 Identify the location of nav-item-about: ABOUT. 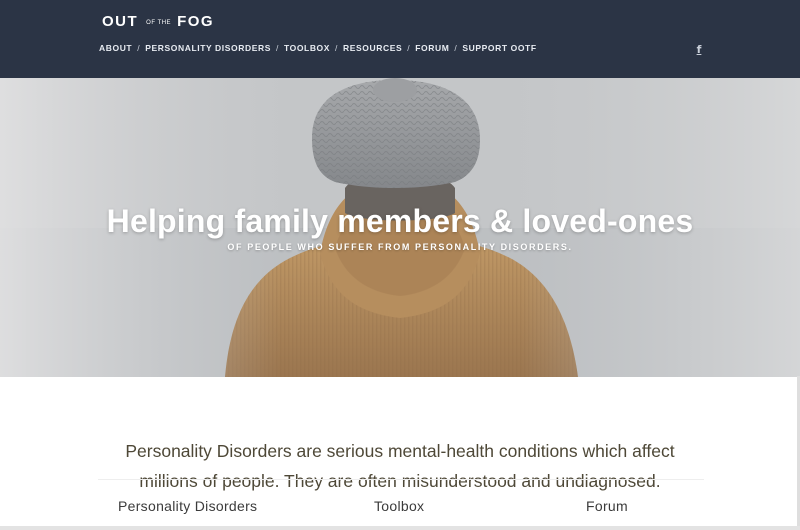
(115, 48).